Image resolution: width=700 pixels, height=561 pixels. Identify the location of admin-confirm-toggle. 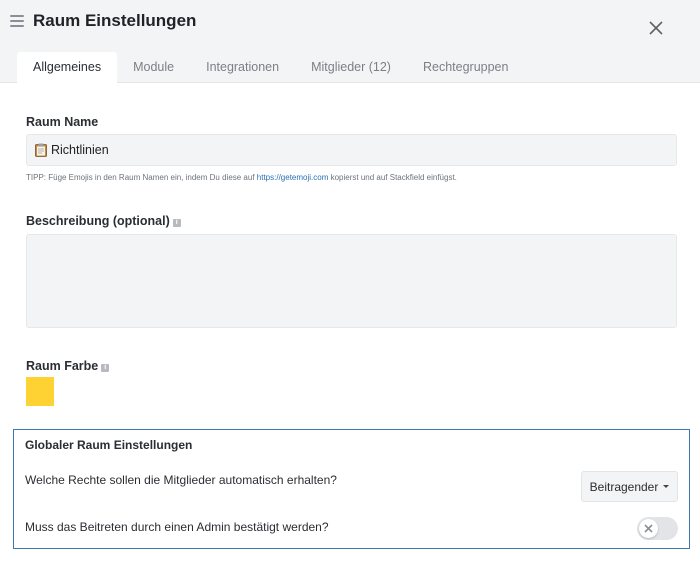
(657, 528).